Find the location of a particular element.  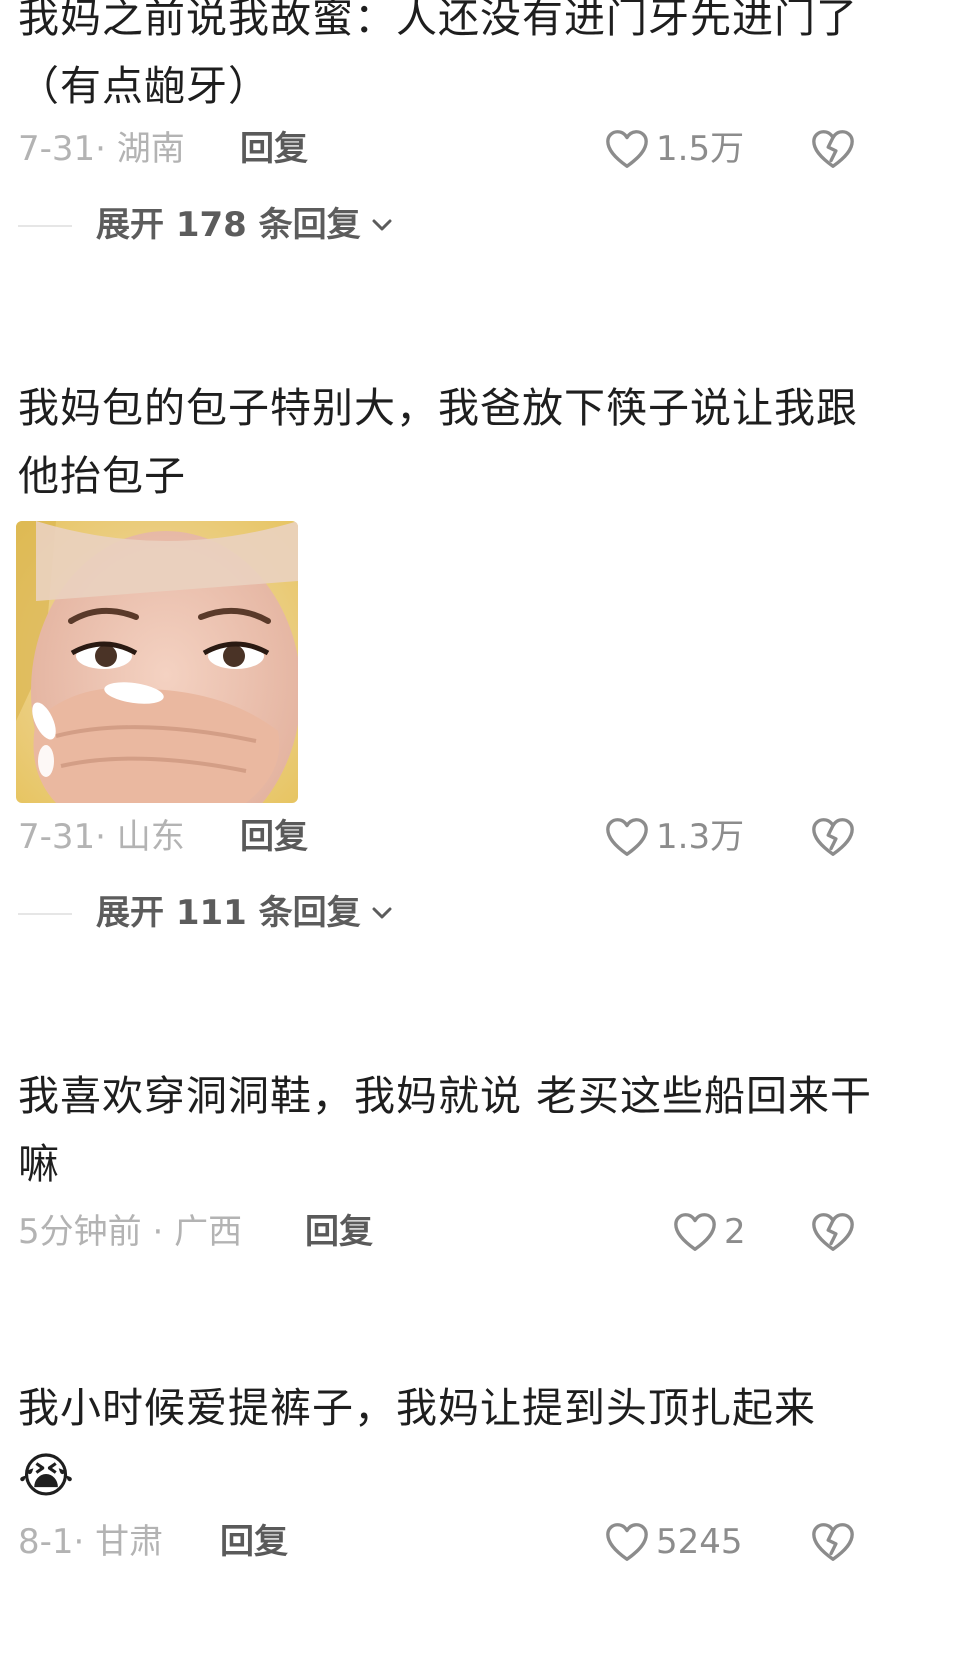

expand-replies-label: 展开 178 条回复 is located at coordinates (228, 225).